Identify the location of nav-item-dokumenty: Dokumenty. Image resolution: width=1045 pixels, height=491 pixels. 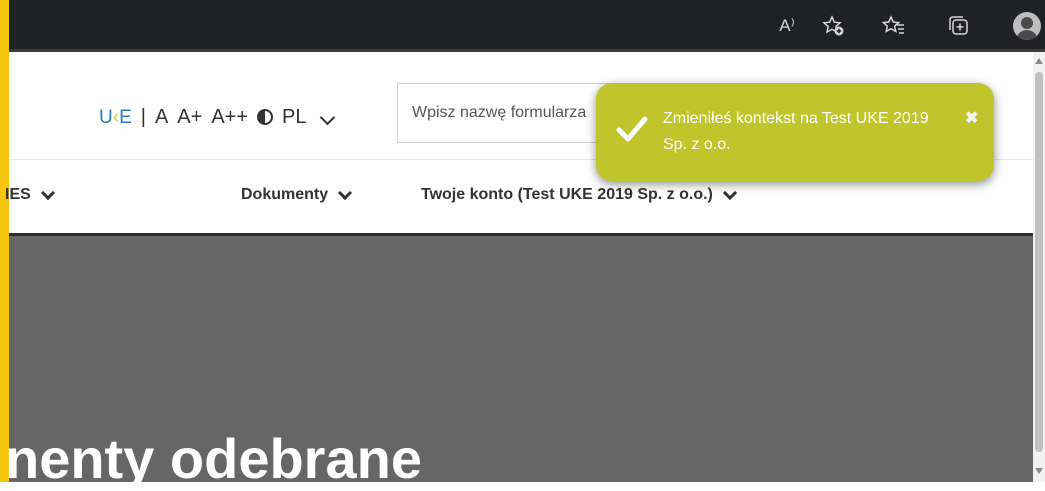
(297, 194).